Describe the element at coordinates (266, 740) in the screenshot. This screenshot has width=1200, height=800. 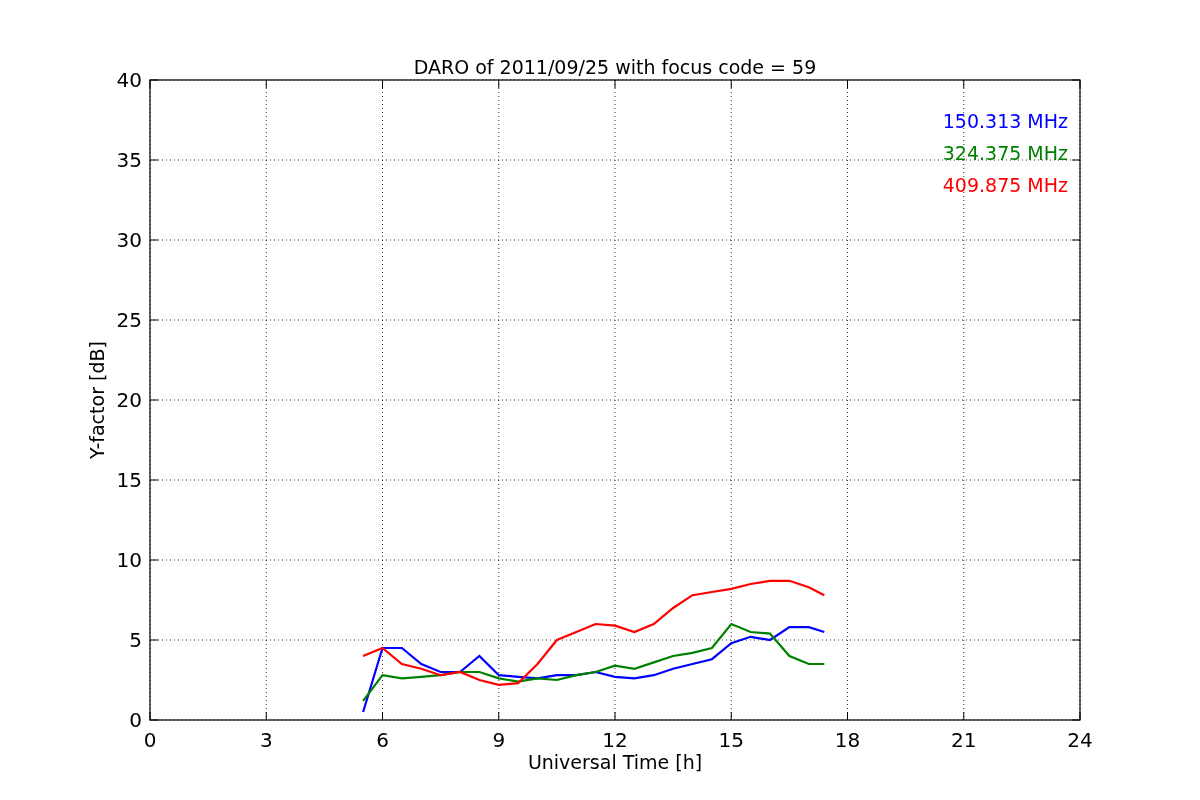
I see `x-tick-label: 3` at that location.